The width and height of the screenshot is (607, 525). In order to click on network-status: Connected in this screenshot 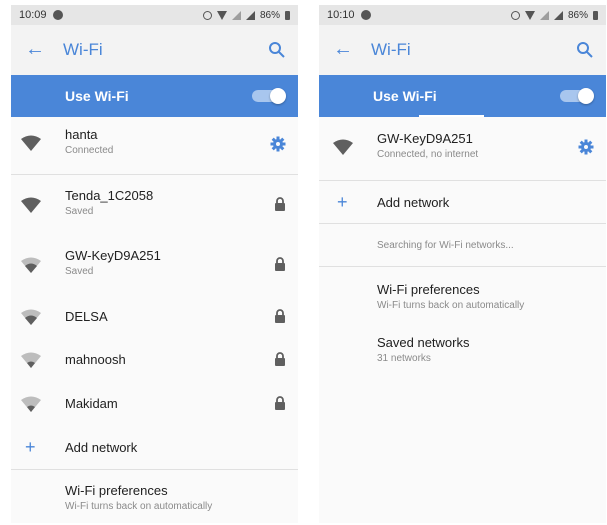, I will do `click(89, 150)`.